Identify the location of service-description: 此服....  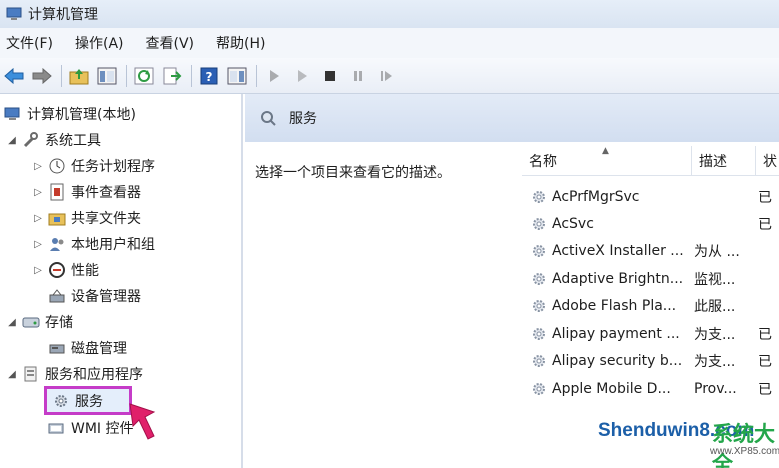
(715, 306).